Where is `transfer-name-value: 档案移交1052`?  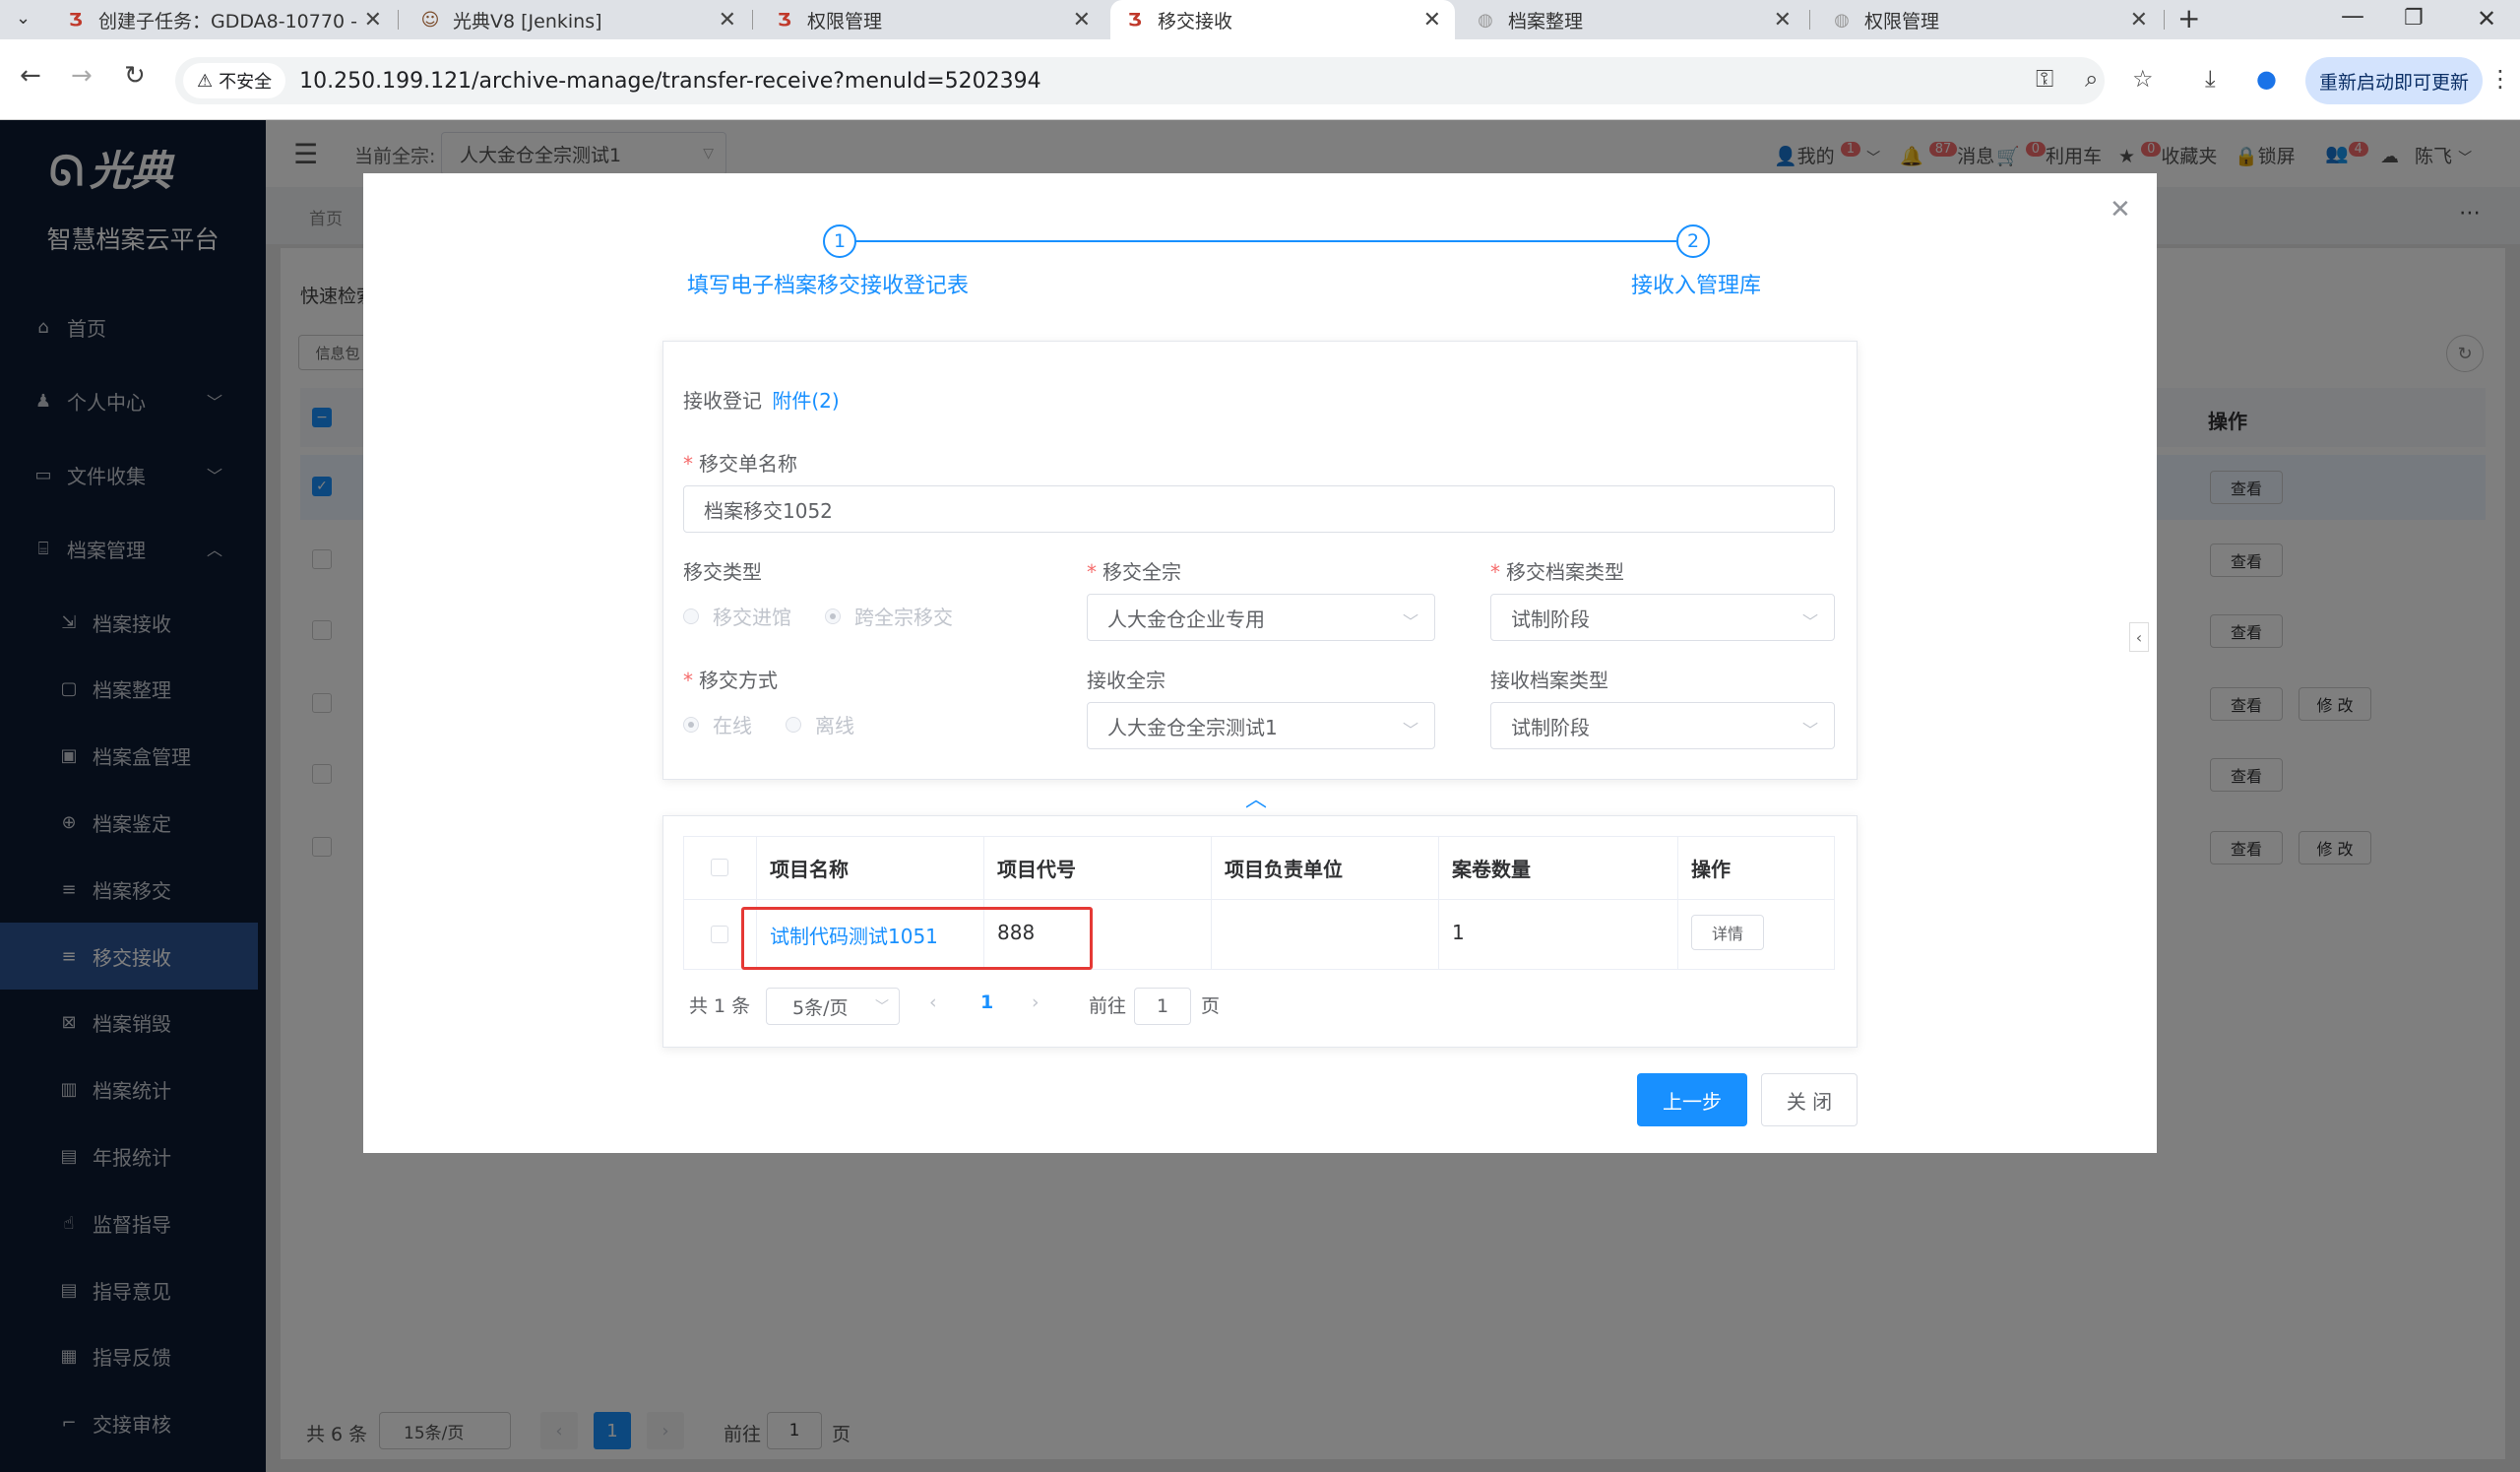 transfer-name-value: 档案移交1052 is located at coordinates (768, 510).